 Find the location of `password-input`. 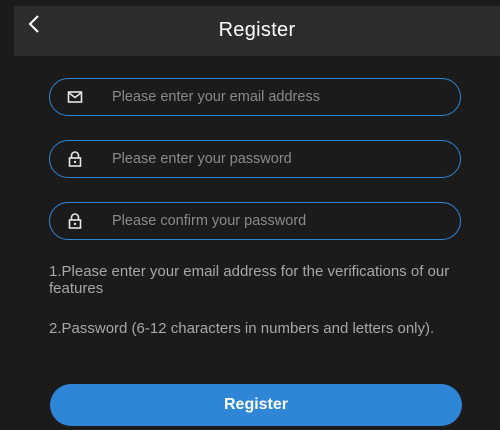

password-input is located at coordinates (279, 159).